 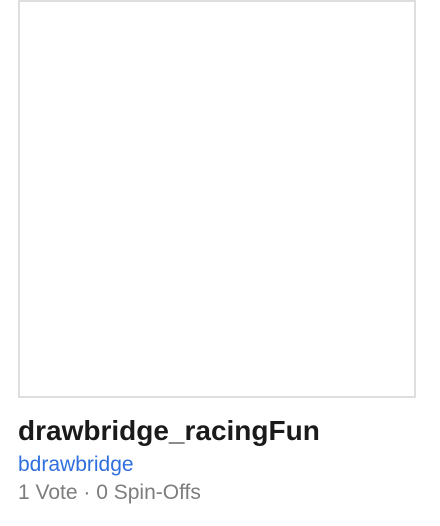 What do you see at coordinates (48, 492) in the screenshot?
I see `vote-count: 1 Vote` at bounding box center [48, 492].